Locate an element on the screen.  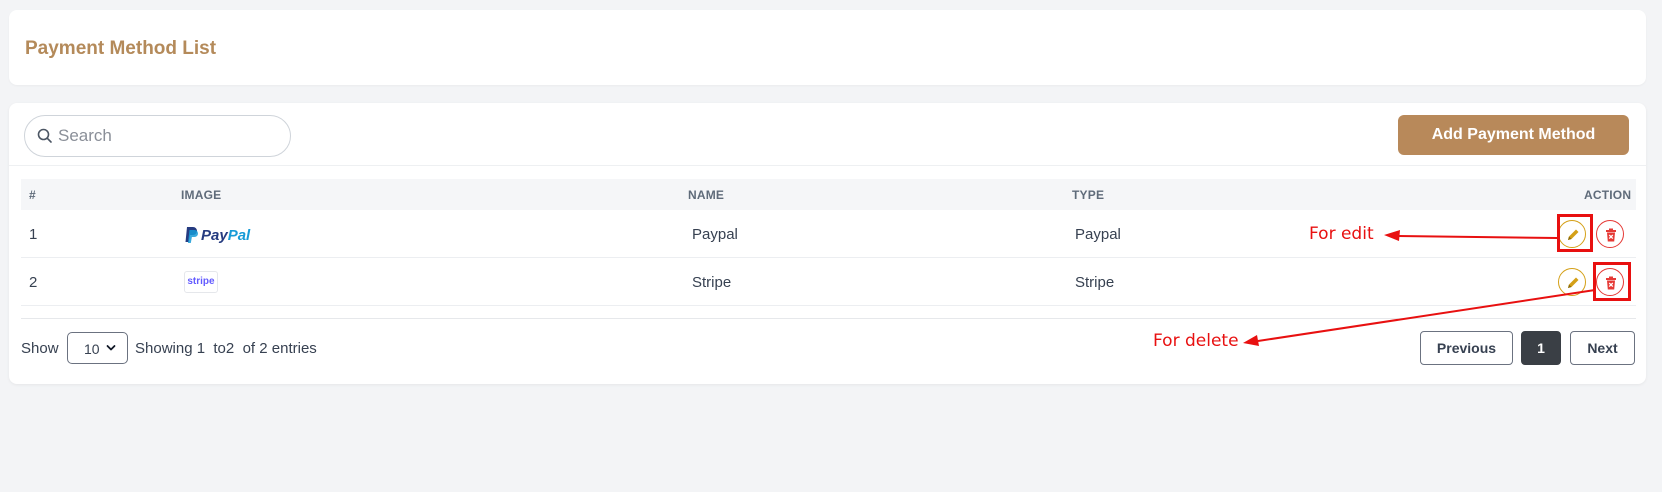
edit-arrow-line is located at coordinates (1477, 237).